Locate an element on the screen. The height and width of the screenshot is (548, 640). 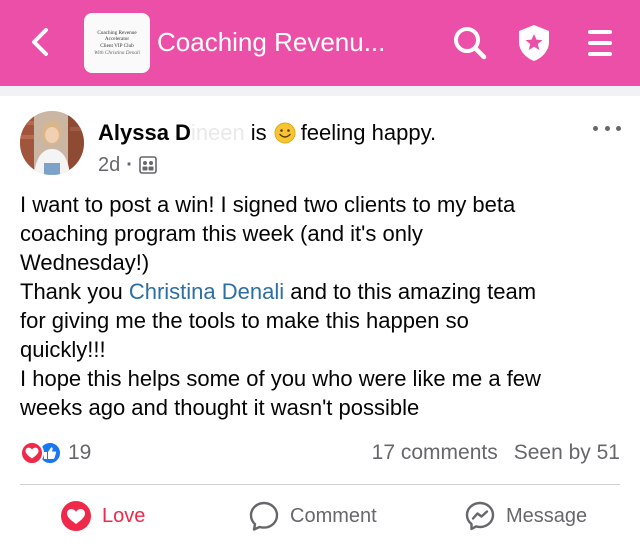
comment-button: Comment is located at coordinates (312, 516).